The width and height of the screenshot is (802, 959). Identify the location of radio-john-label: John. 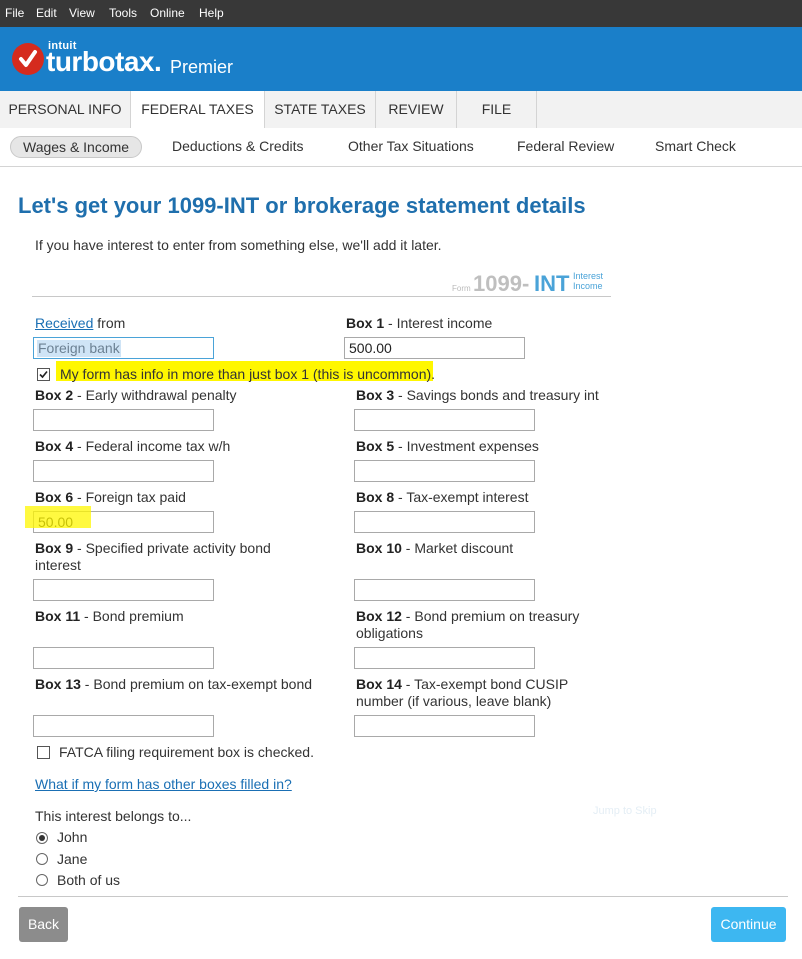
(72, 837).